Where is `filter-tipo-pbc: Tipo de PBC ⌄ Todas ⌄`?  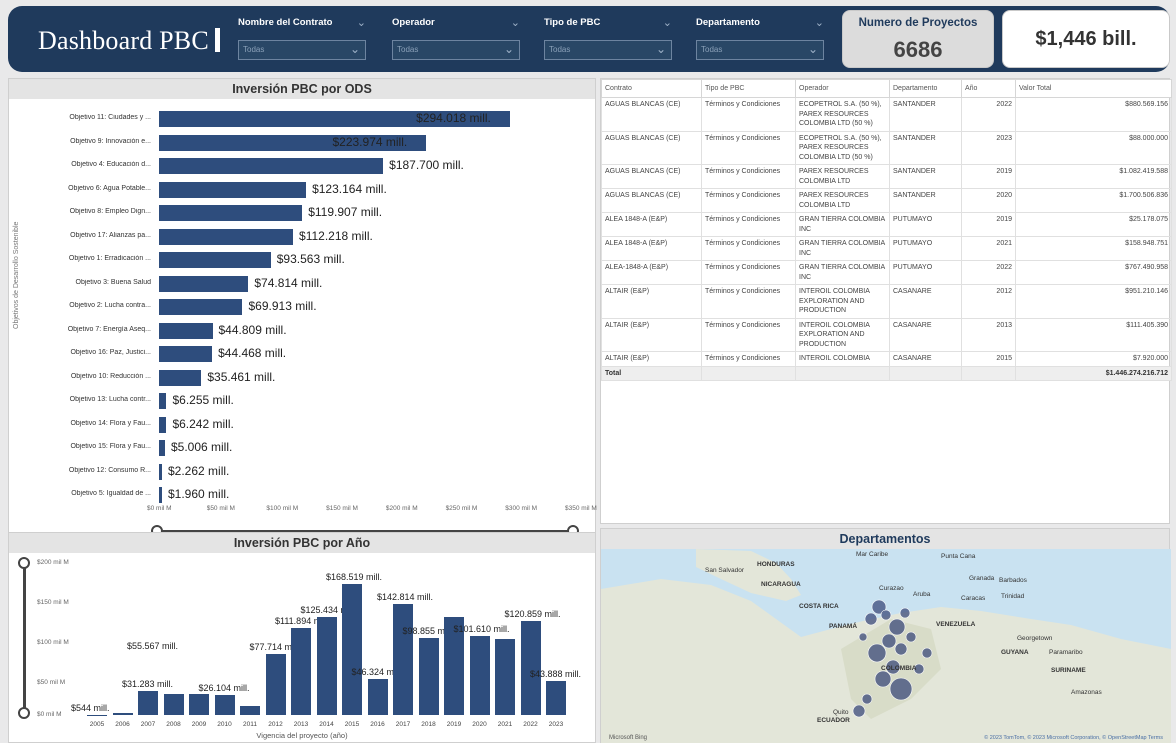 filter-tipo-pbc: Tipo de PBC ⌄ Todas ⌄ is located at coordinates (607, 40).